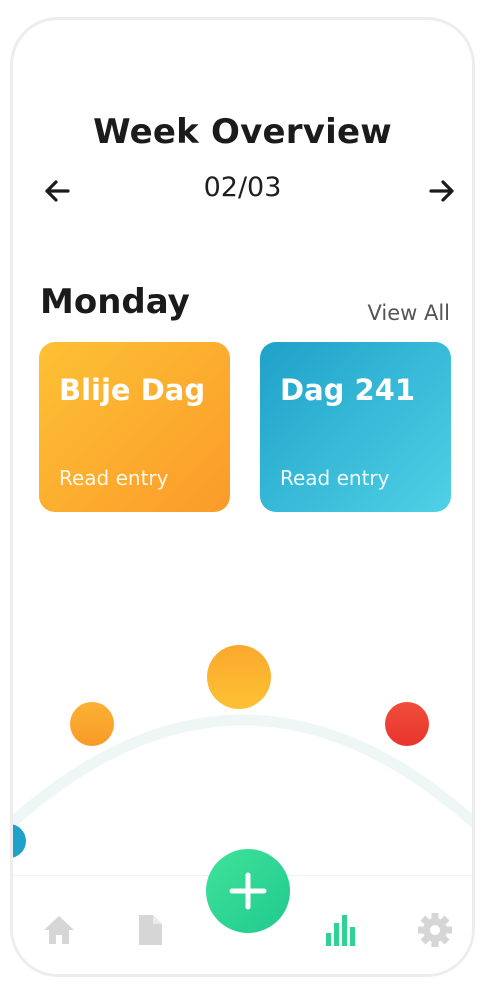 This screenshot has height=993, width=490. I want to click on home-icon, so click(59, 930).